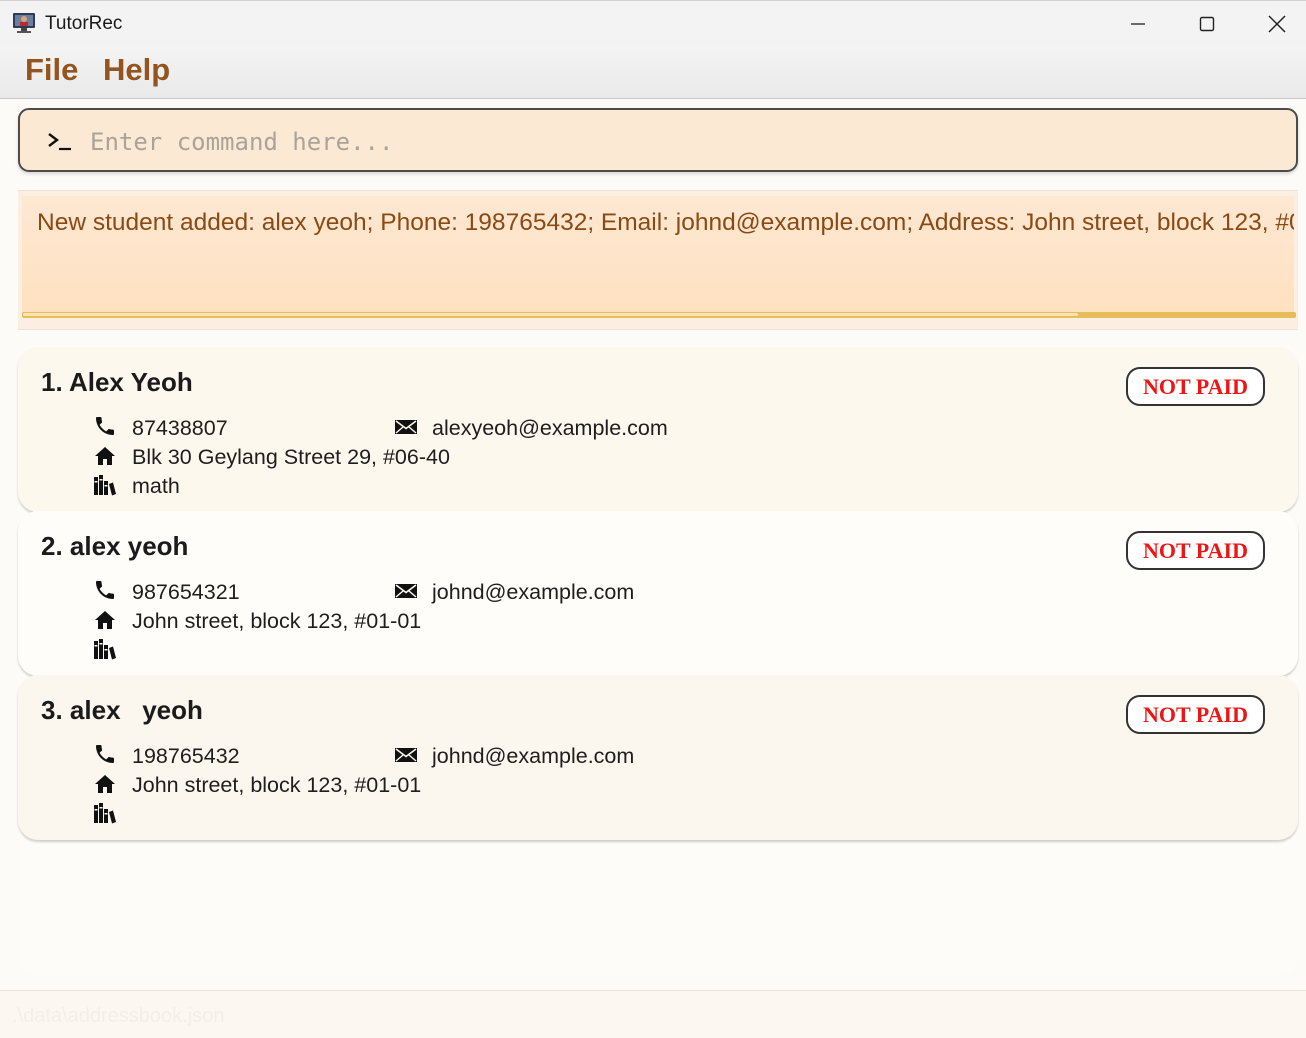 The height and width of the screenshot is (1038, 1306). I want to click on minimize-button, so click(1138, 24).